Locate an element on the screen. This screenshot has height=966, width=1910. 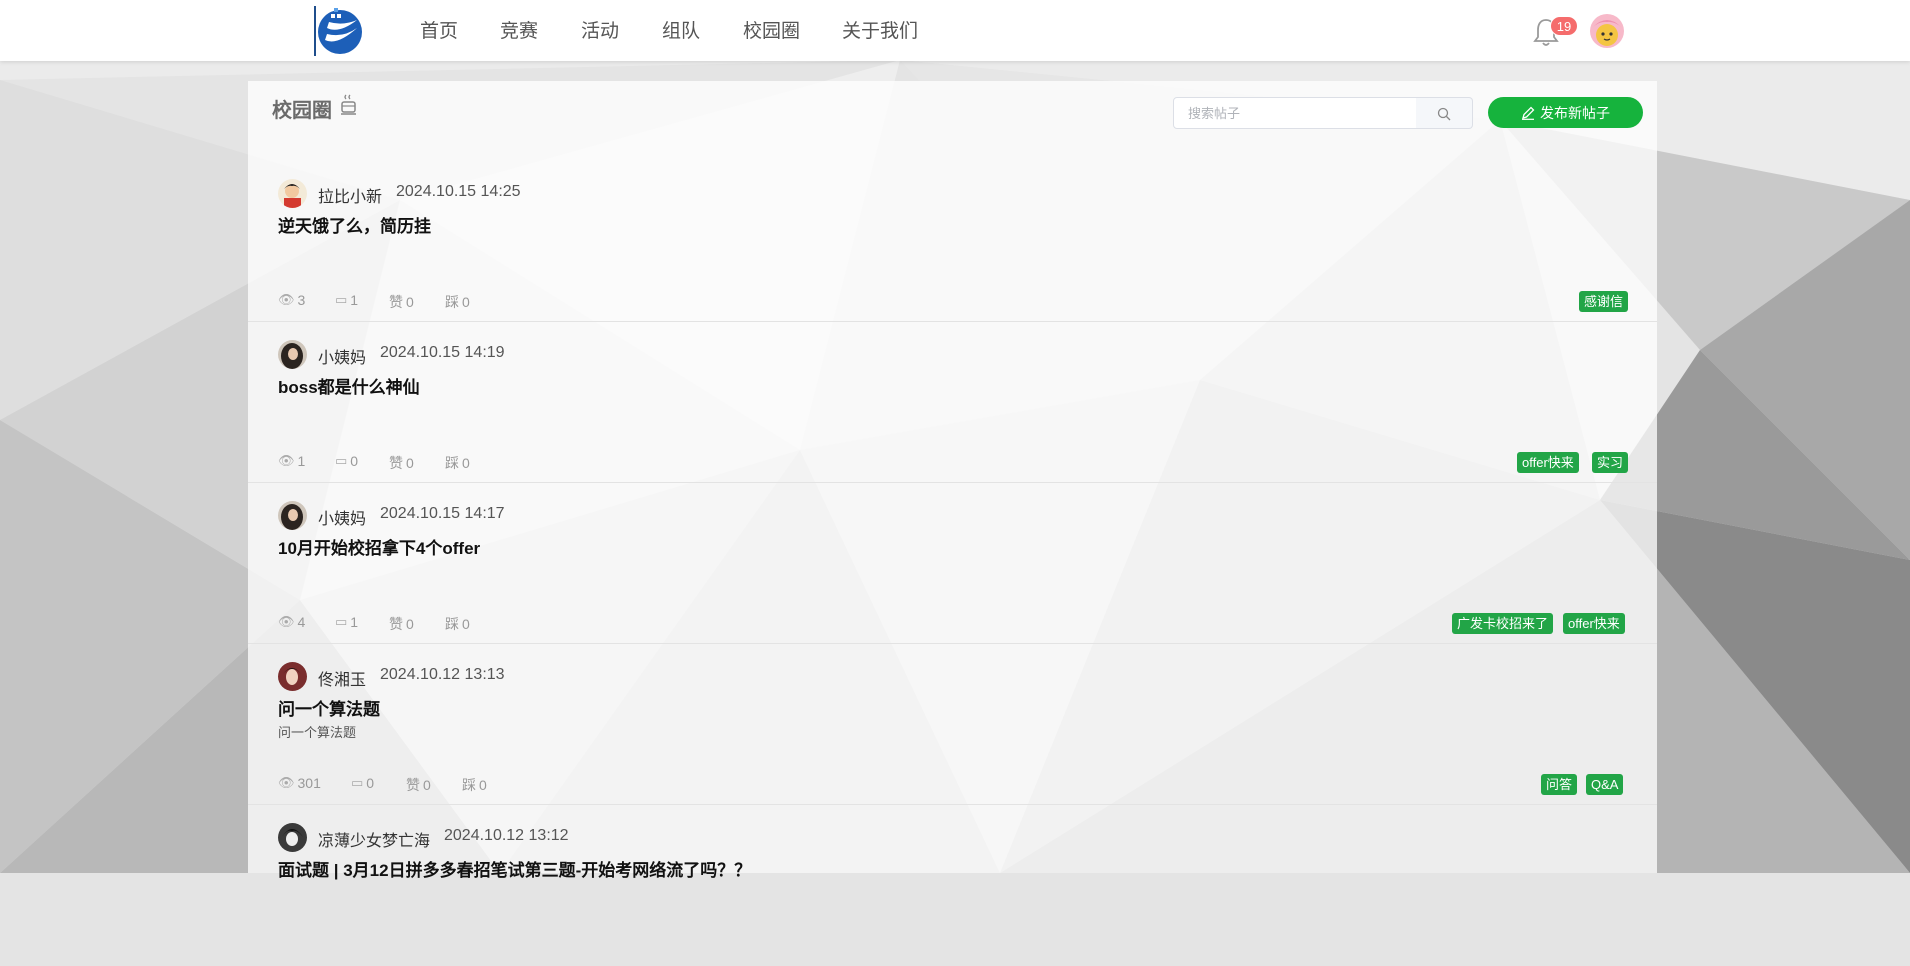
post-time: 2024.10.12 13:12 is located at coordinates (506, 835).